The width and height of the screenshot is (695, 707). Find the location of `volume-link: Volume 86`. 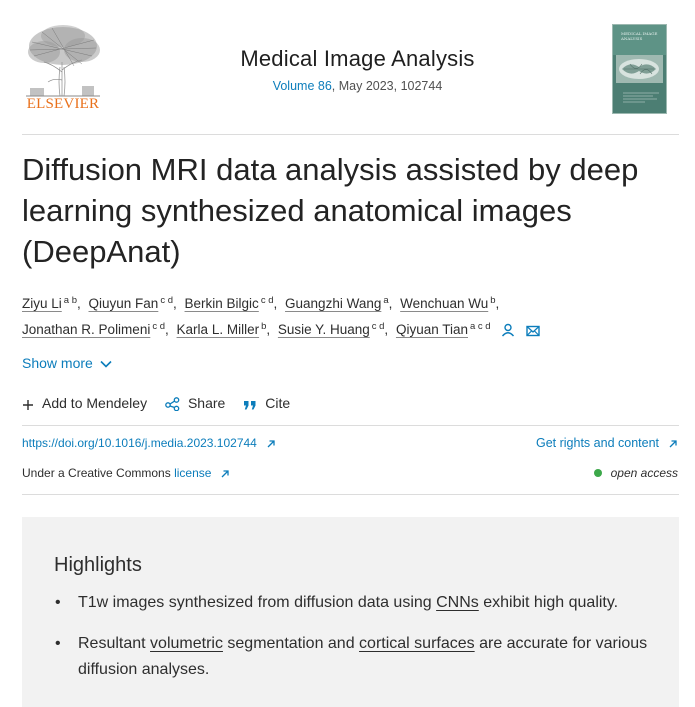

volume-link: Volume 86 is located at coordinates (302, 86).